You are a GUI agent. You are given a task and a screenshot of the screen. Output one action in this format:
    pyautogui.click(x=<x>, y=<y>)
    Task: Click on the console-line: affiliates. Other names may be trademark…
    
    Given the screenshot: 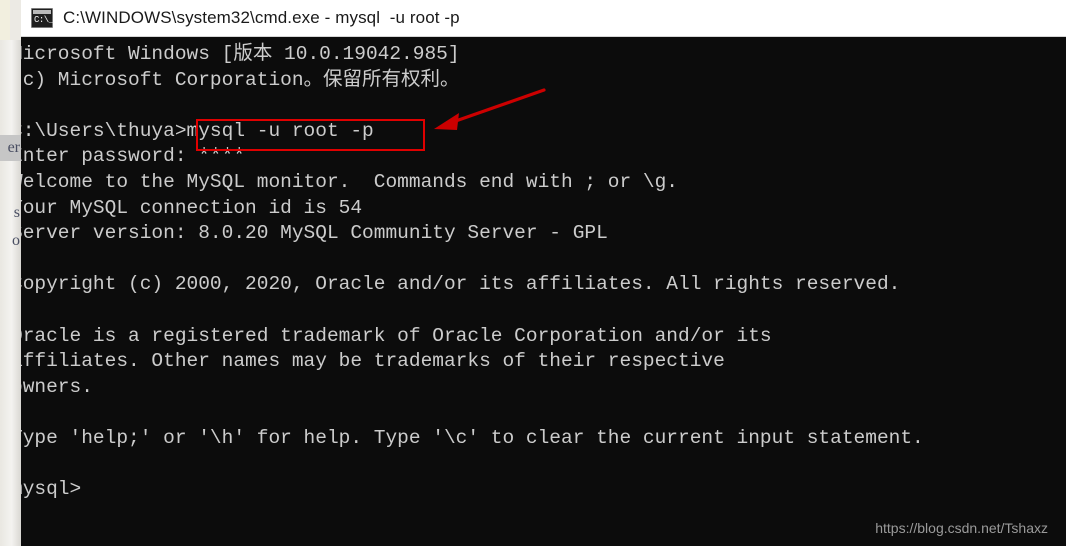 What is the action you would take?
    pyautogui.click(x=373, y=361)
    